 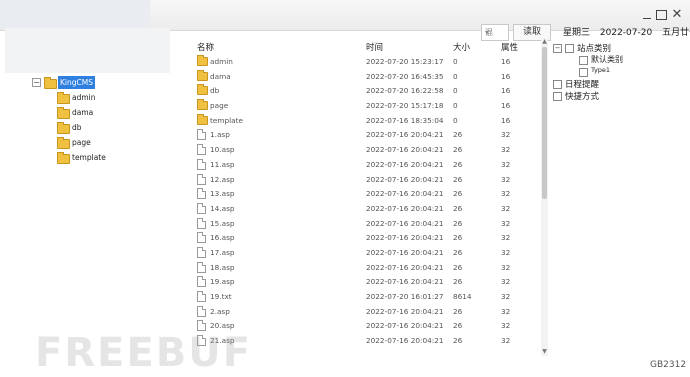 I want to click on category-site: − 站点类别, so click(x=613, y=48).